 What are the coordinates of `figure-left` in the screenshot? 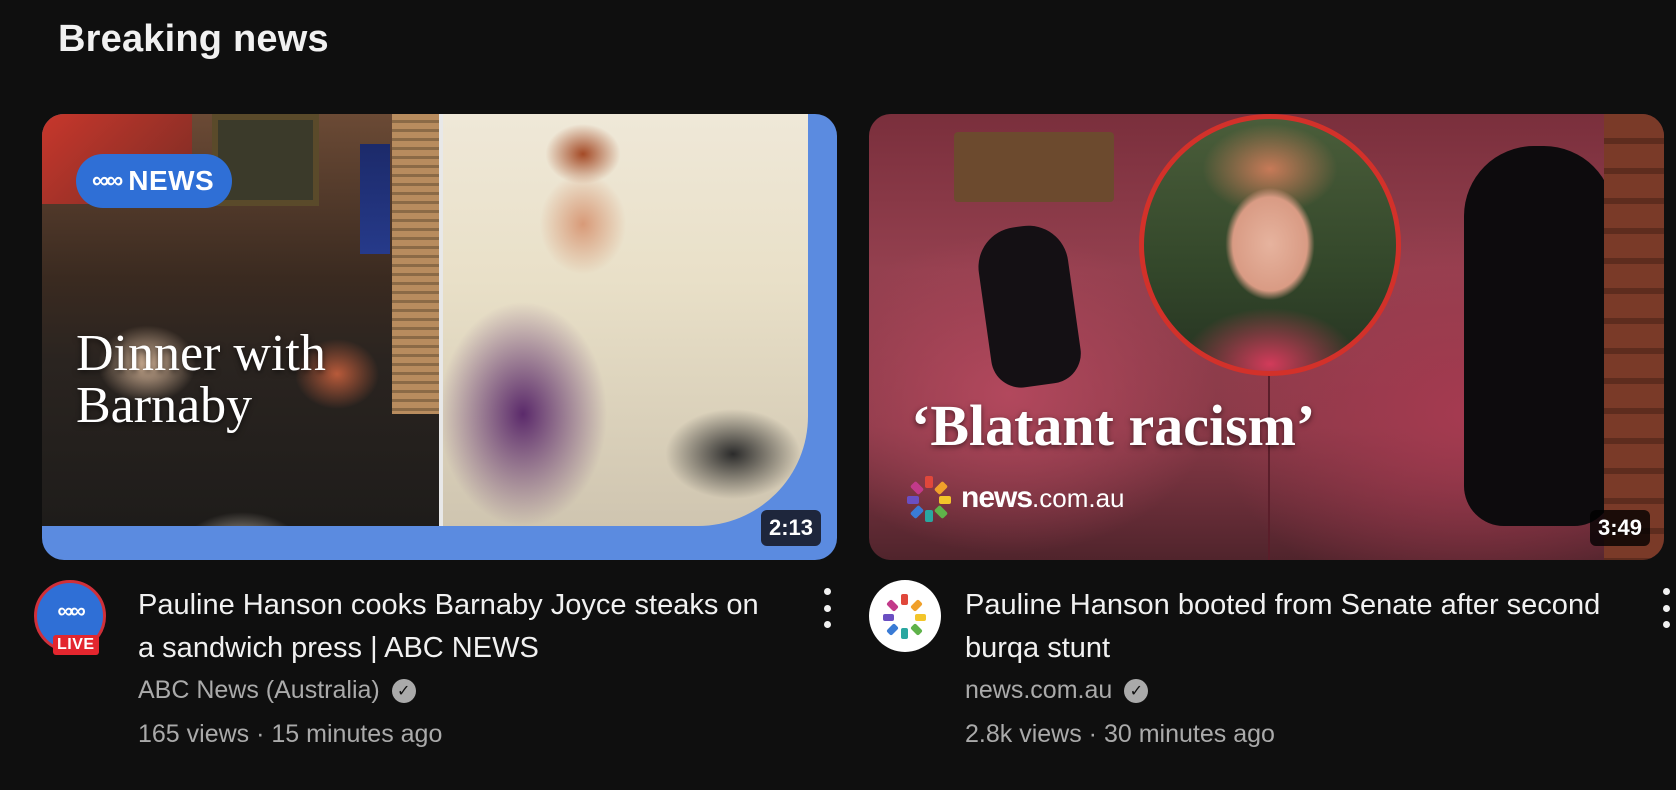 It's located at (1029, 306).